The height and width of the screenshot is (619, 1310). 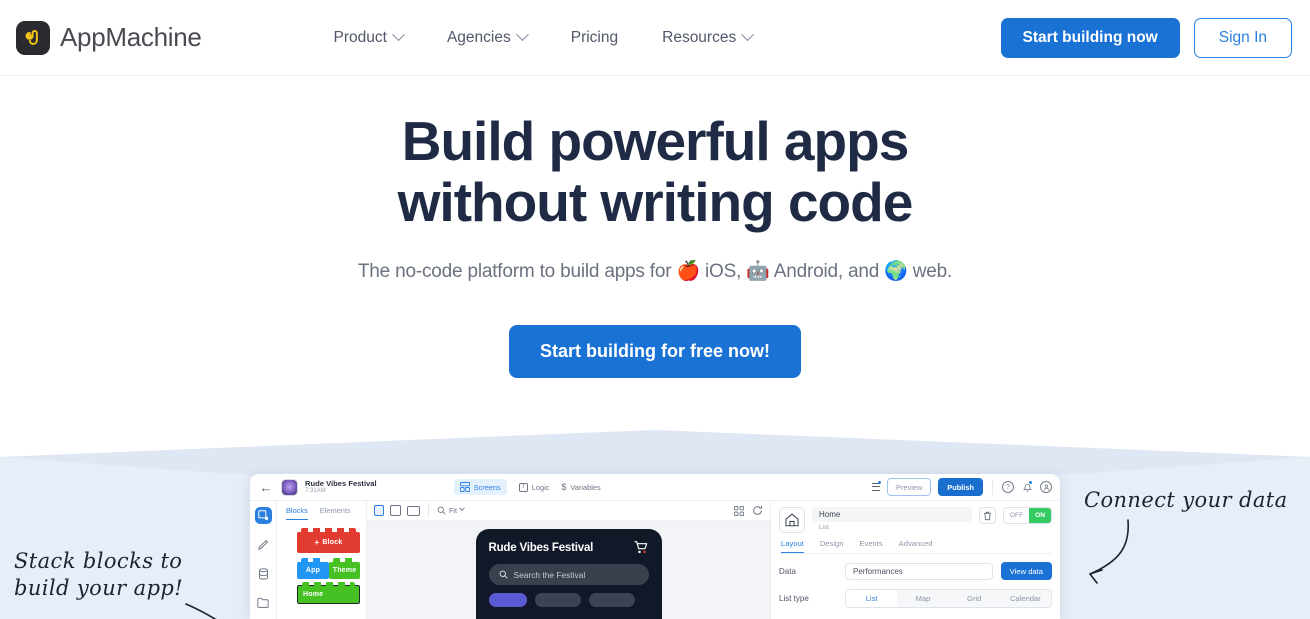 What do you see at coordinates (1016, 515) in the screenshot?
I see `toggle-off-label: OFF` at bounding box center [1016, 515].